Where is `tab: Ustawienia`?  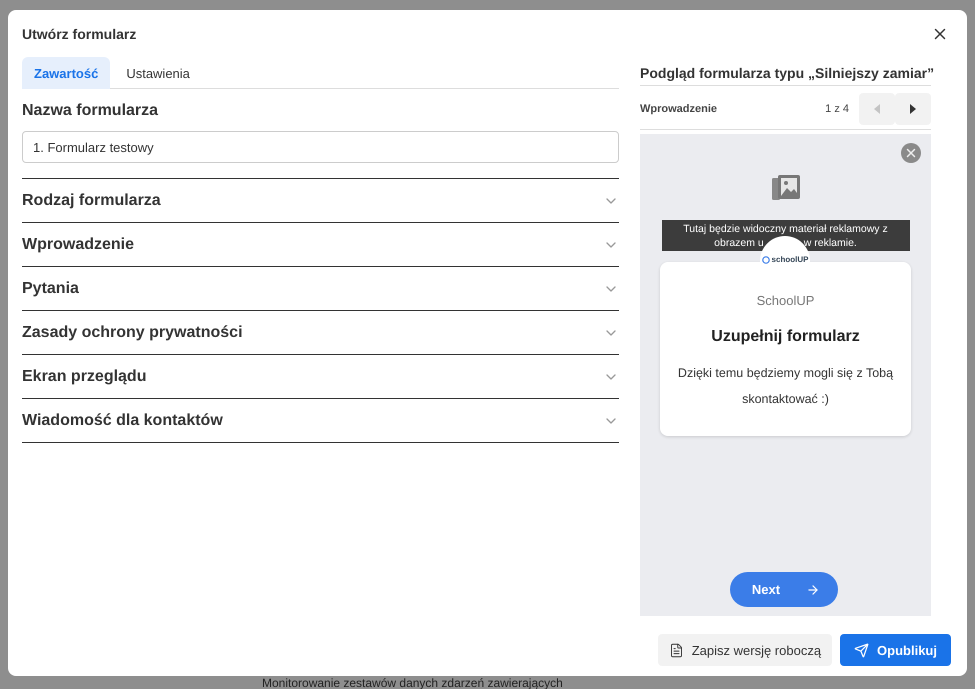 tab: Ustawienia is located at coordinates (158, 73).